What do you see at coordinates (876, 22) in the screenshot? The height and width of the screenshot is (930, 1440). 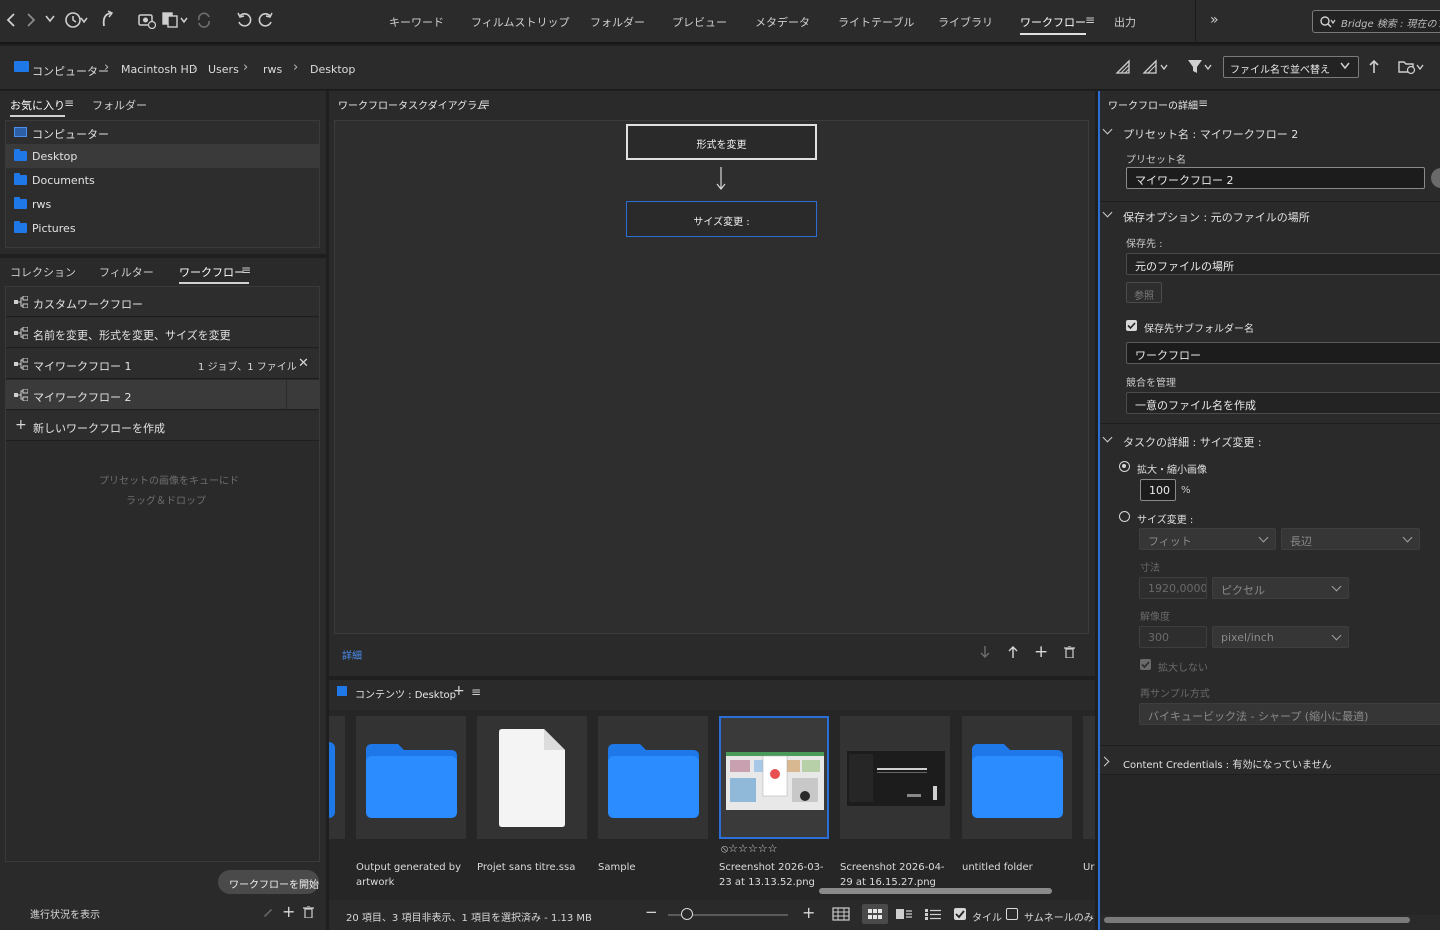 I see `nav-light-table: ライトテーブル` at bounding box center [876, 22].